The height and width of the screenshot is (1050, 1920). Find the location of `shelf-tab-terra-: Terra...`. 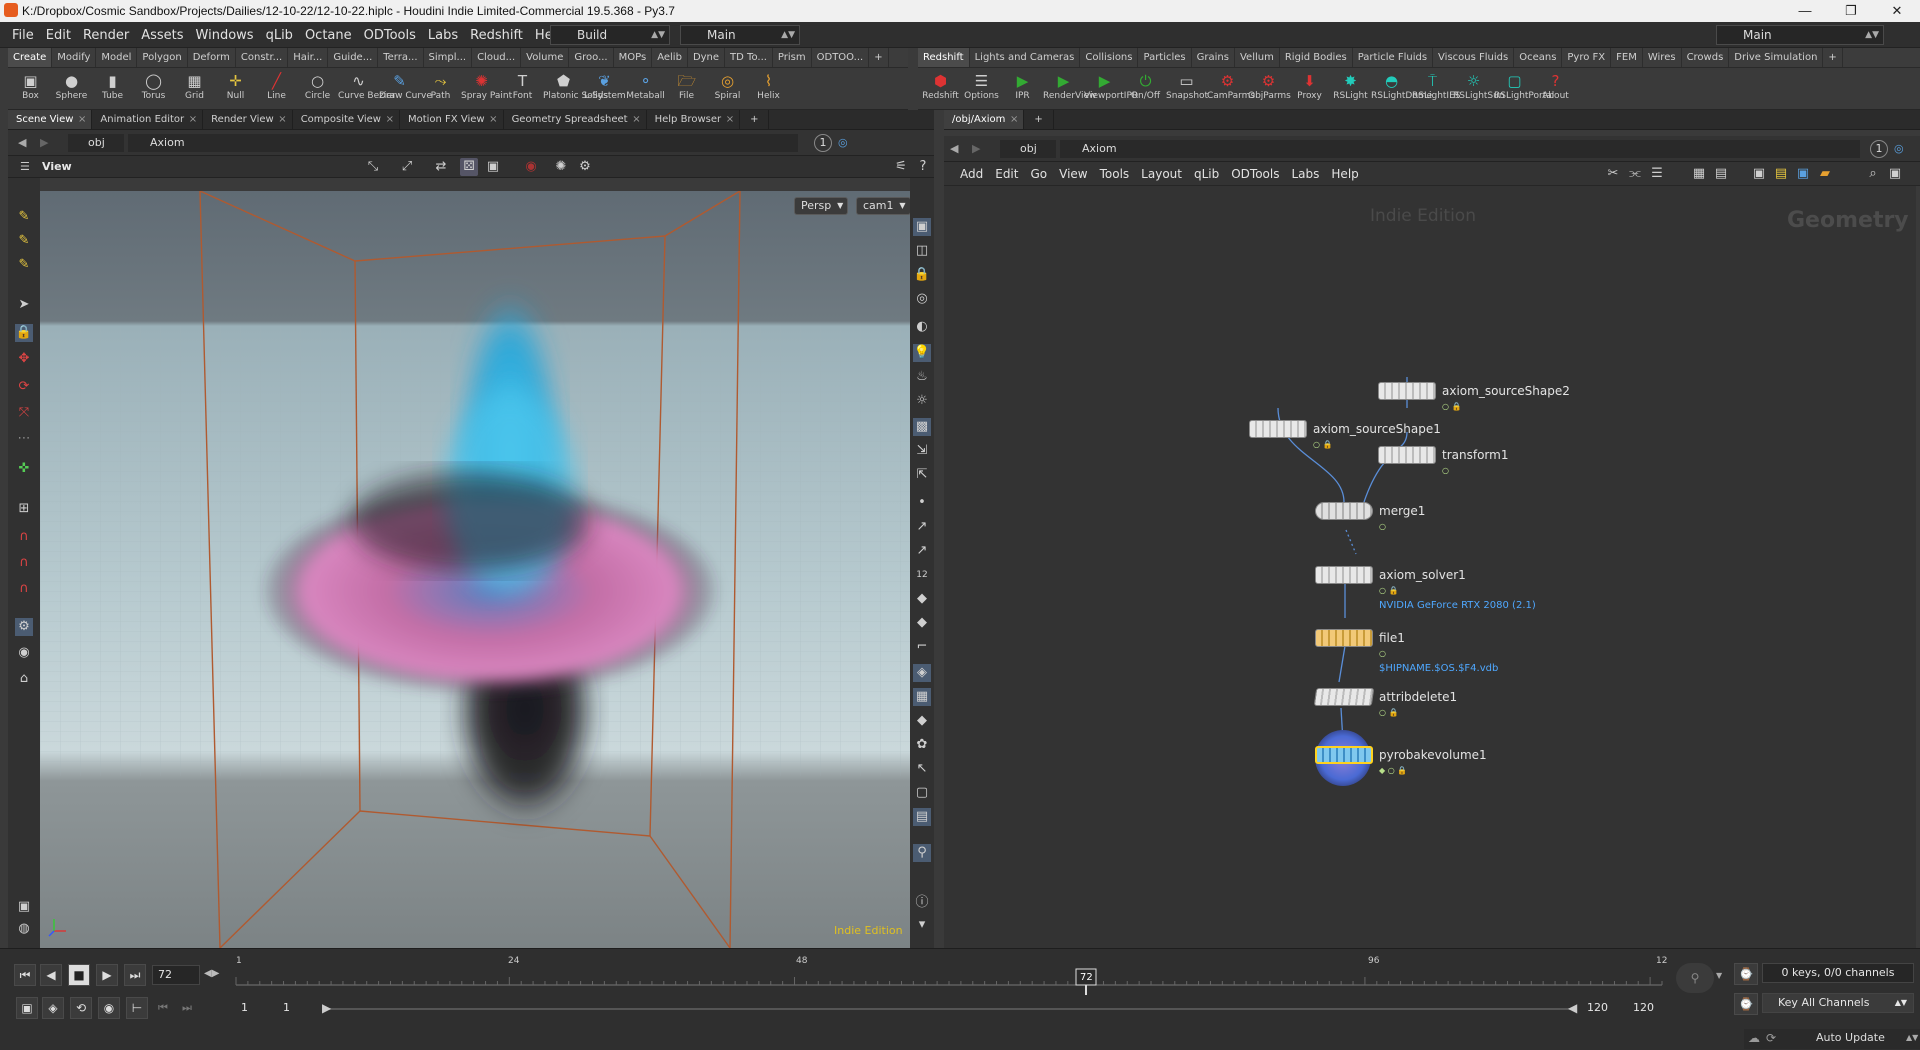

shelf-tab-terra-: Terra... is located at coordinates (401, 57).